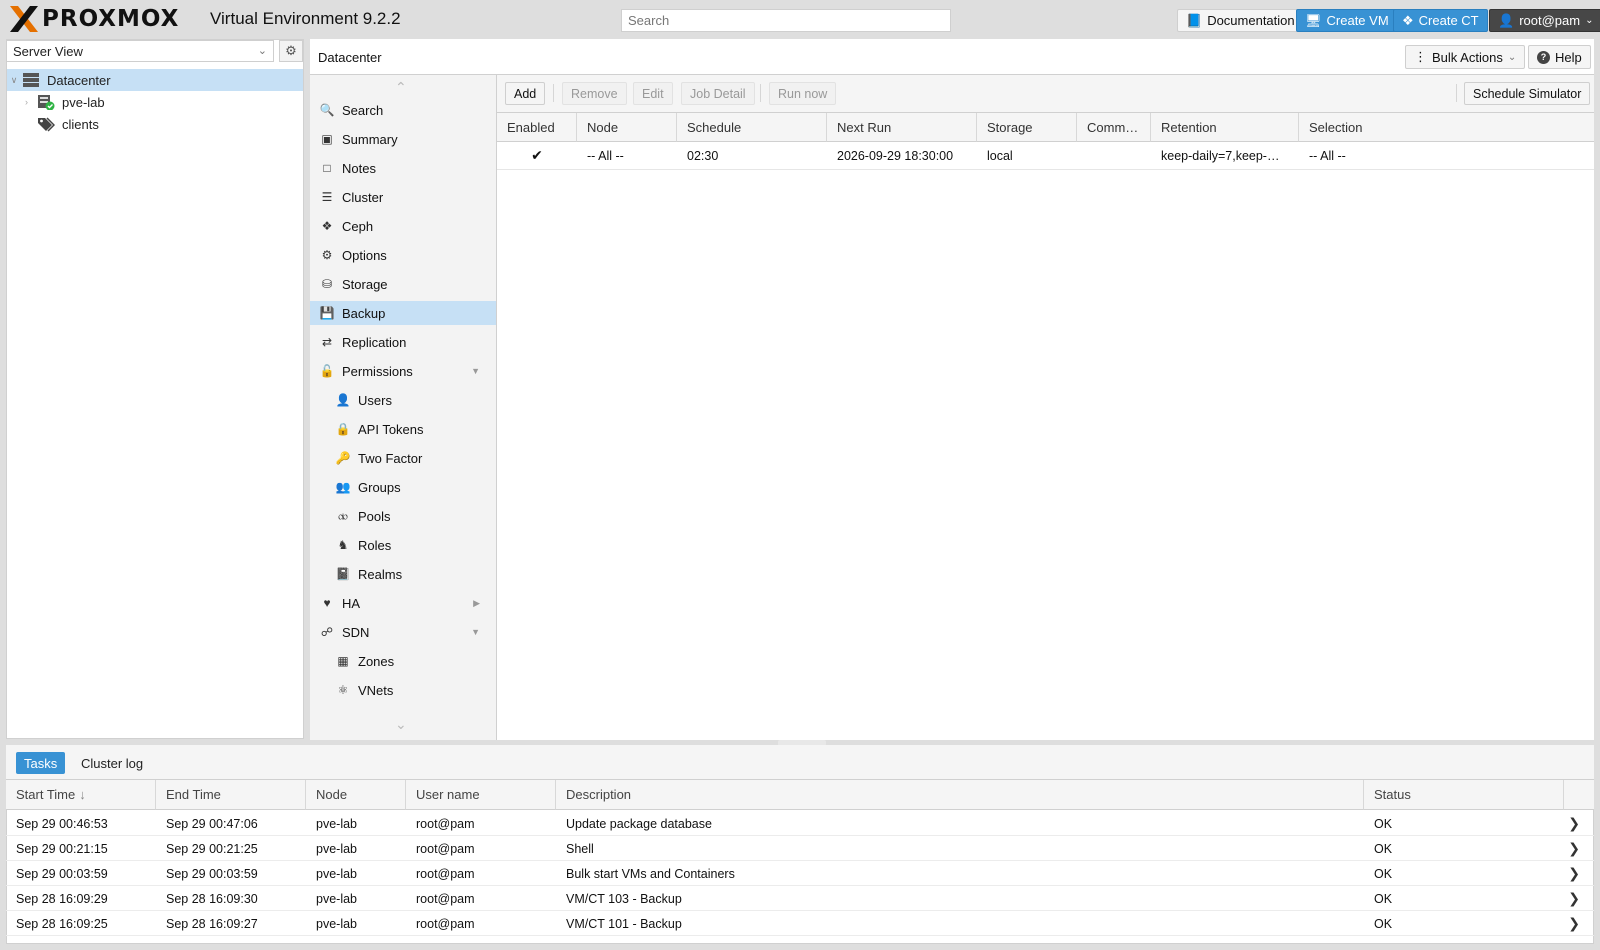 The image size is (1600, 950). Describe the element at coordinates (481, 795) in the screenshot. I see `column-header-user-name: User name` at that location.